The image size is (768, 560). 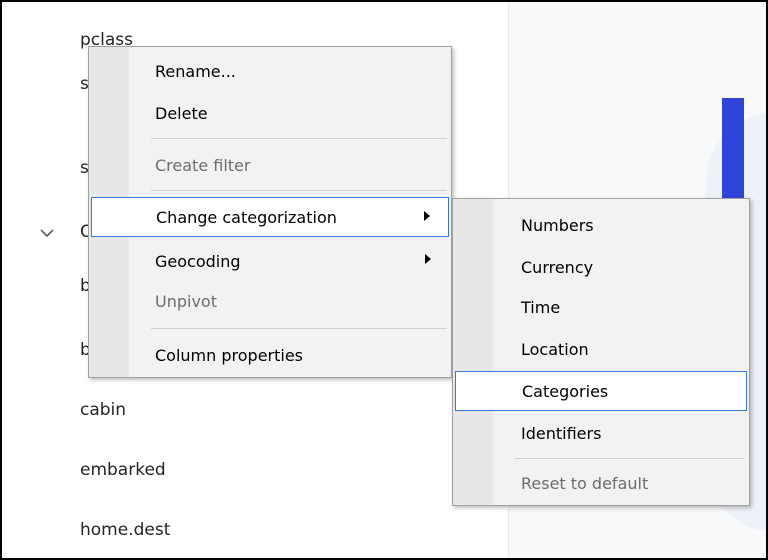 I want to click on submenu-item-reset-to-default: Reset to default, so click(x=601, y=483).